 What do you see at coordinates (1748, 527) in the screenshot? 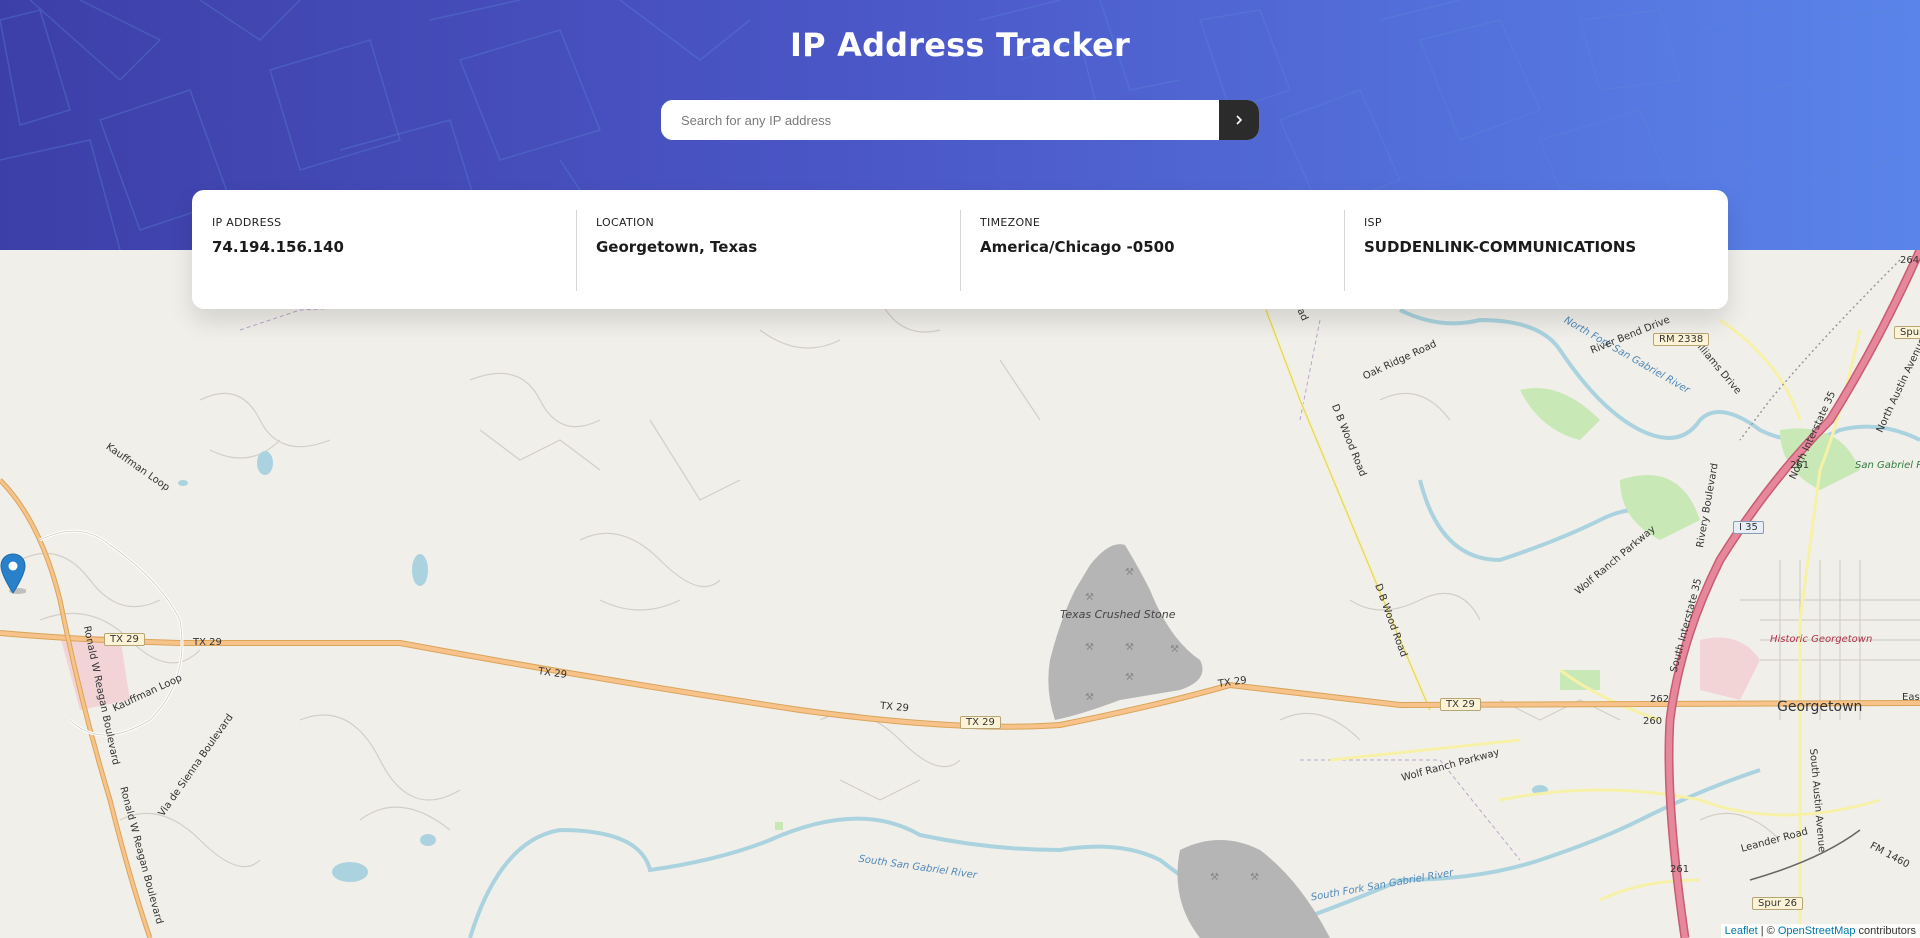
I see `i35-shield: I 35` at bounding box center [1748, 527].